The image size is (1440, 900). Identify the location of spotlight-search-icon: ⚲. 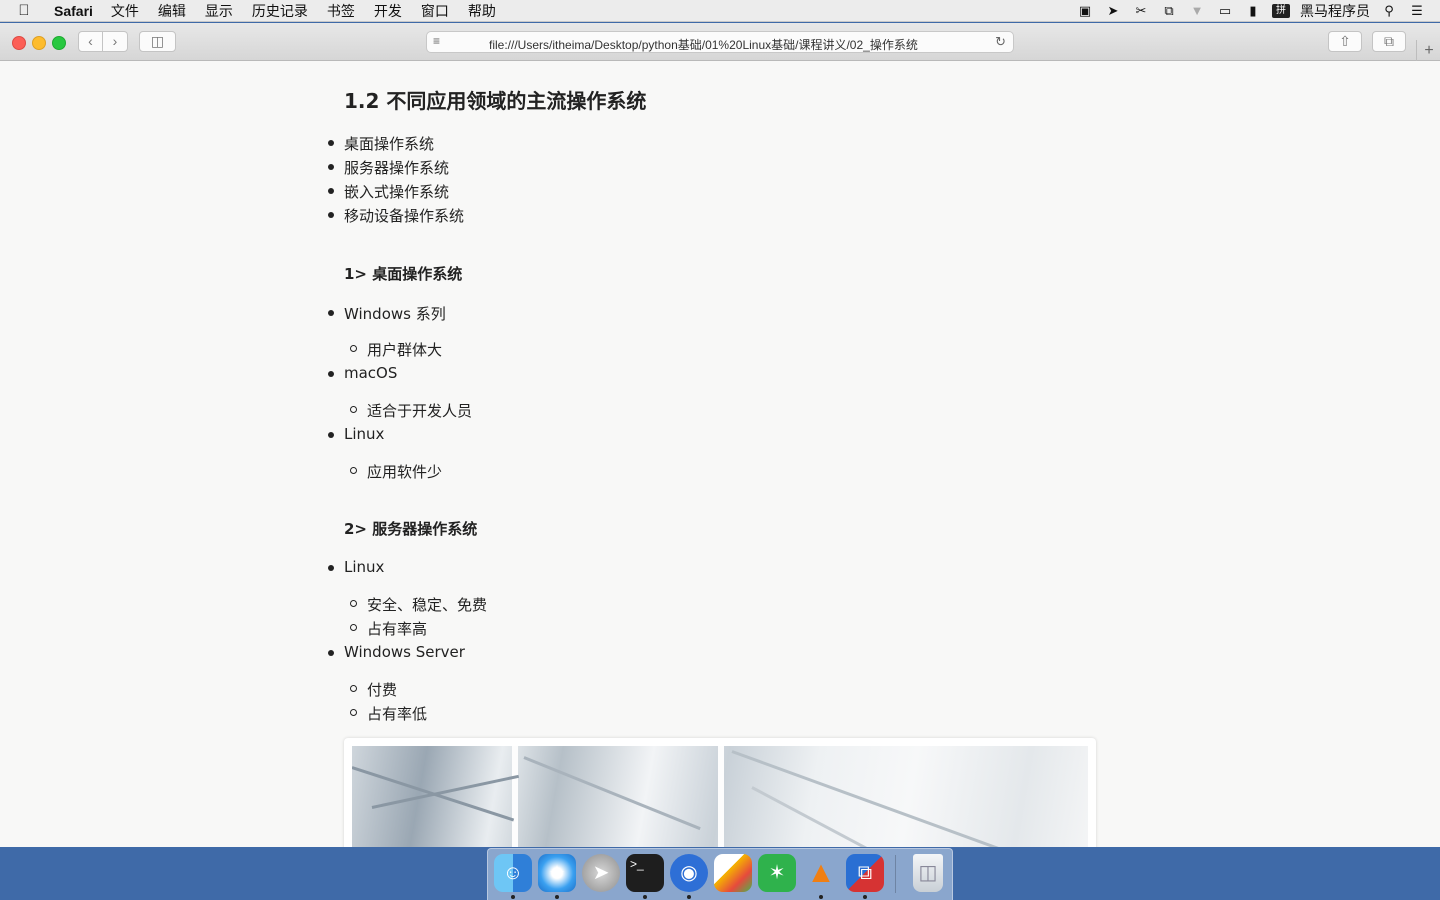
(1389, 10).